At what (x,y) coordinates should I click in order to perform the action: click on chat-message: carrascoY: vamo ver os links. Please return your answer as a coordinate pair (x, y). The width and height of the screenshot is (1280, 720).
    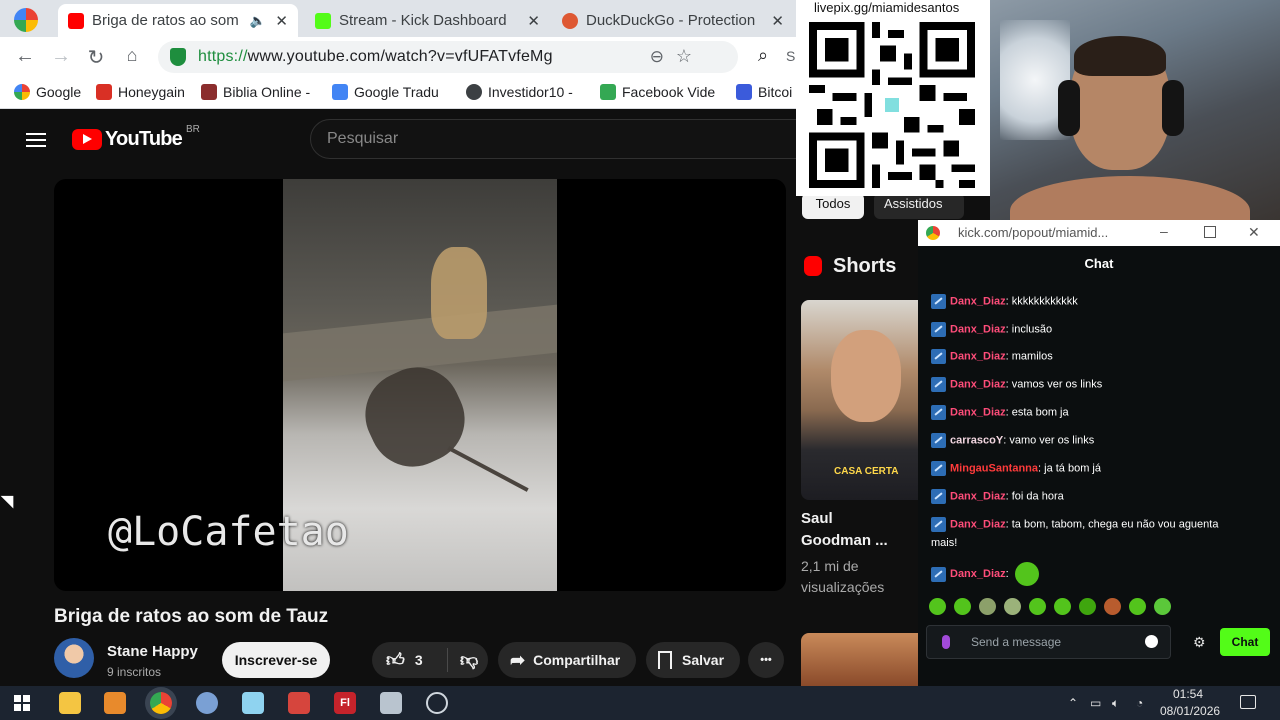
    Looking at the image, I should click on (1012, 440).